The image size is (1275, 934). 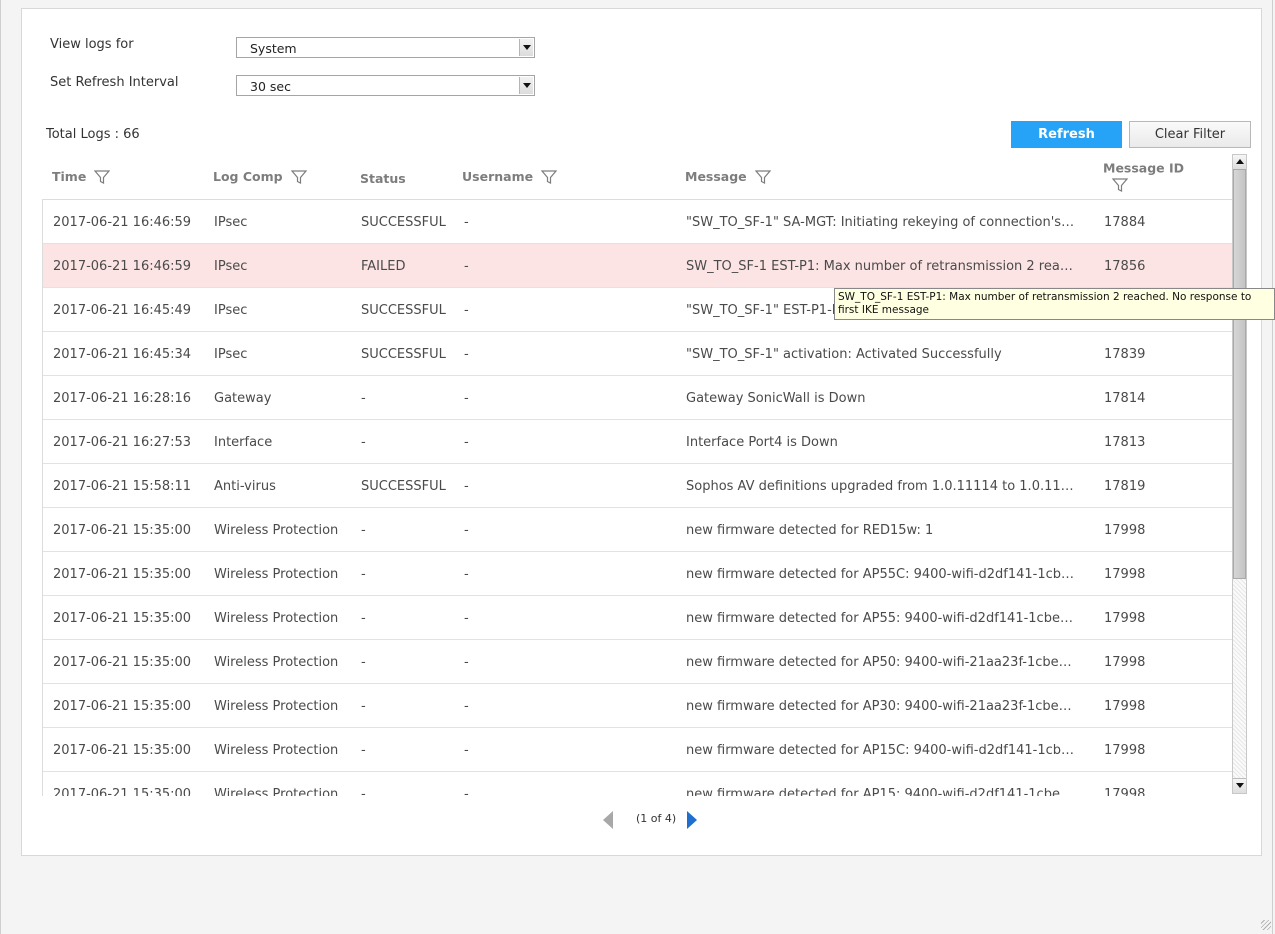 I want to click on scroll-up-arrow-icon, so click(x=1239, y=162).